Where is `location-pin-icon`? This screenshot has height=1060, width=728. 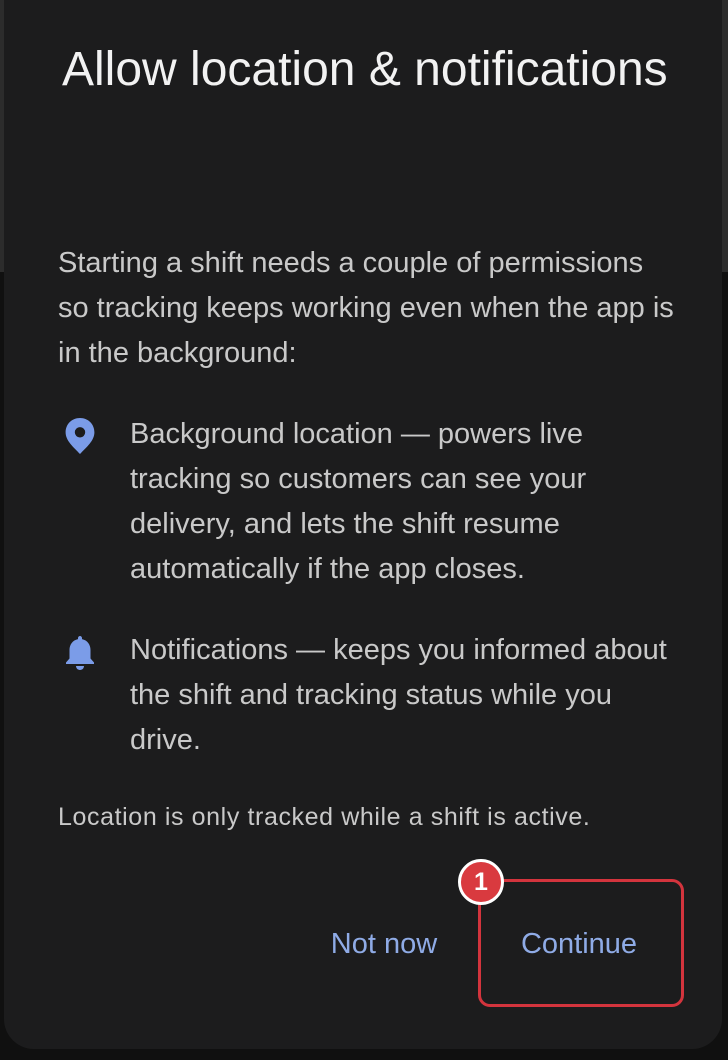
location-pin-icon is located at coordinates (80, 436).